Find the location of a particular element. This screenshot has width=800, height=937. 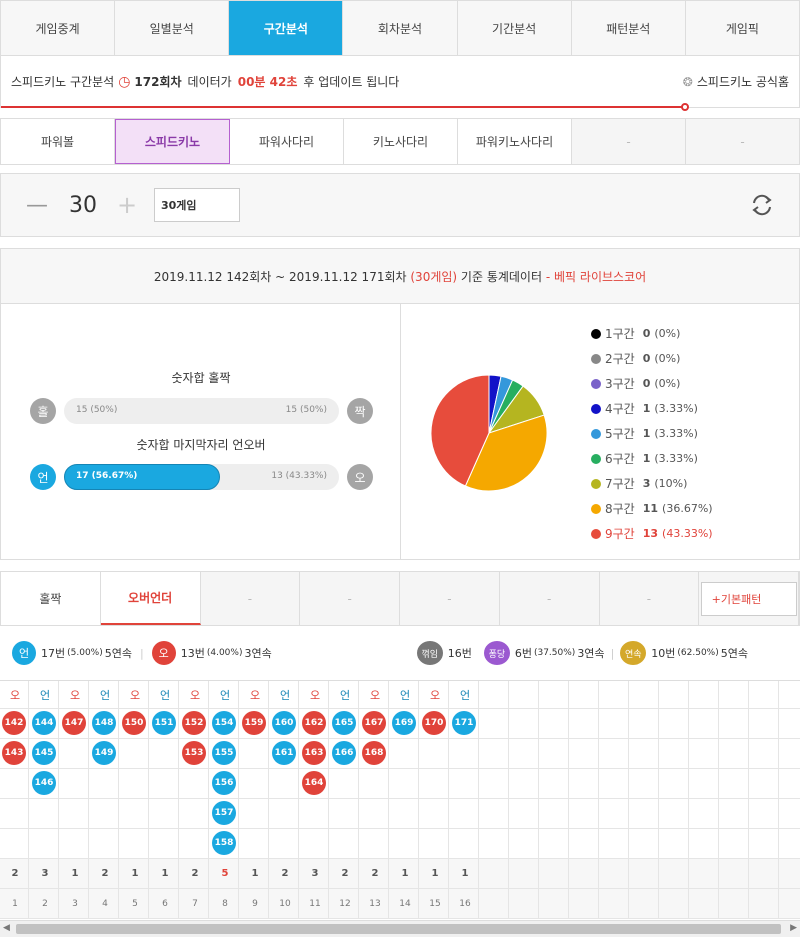

column-count: 2 is located at coordinates (375, 873).